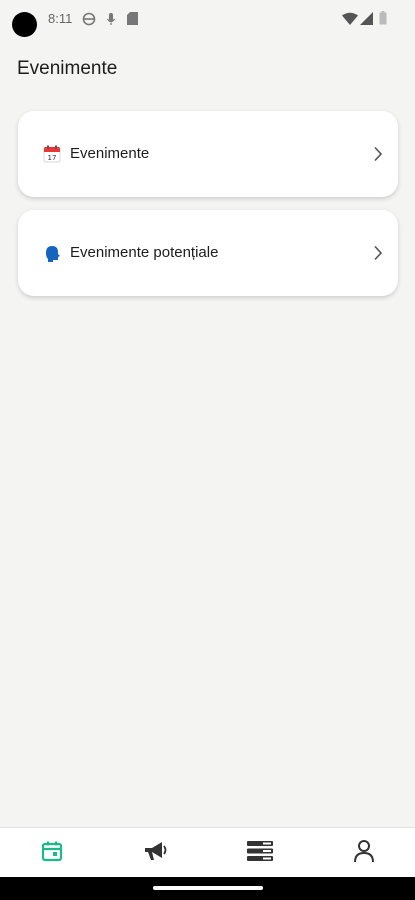 The width and height of the screenshot is (415, 900). I want to click on nav-tab-announcements, so click(155, 853).